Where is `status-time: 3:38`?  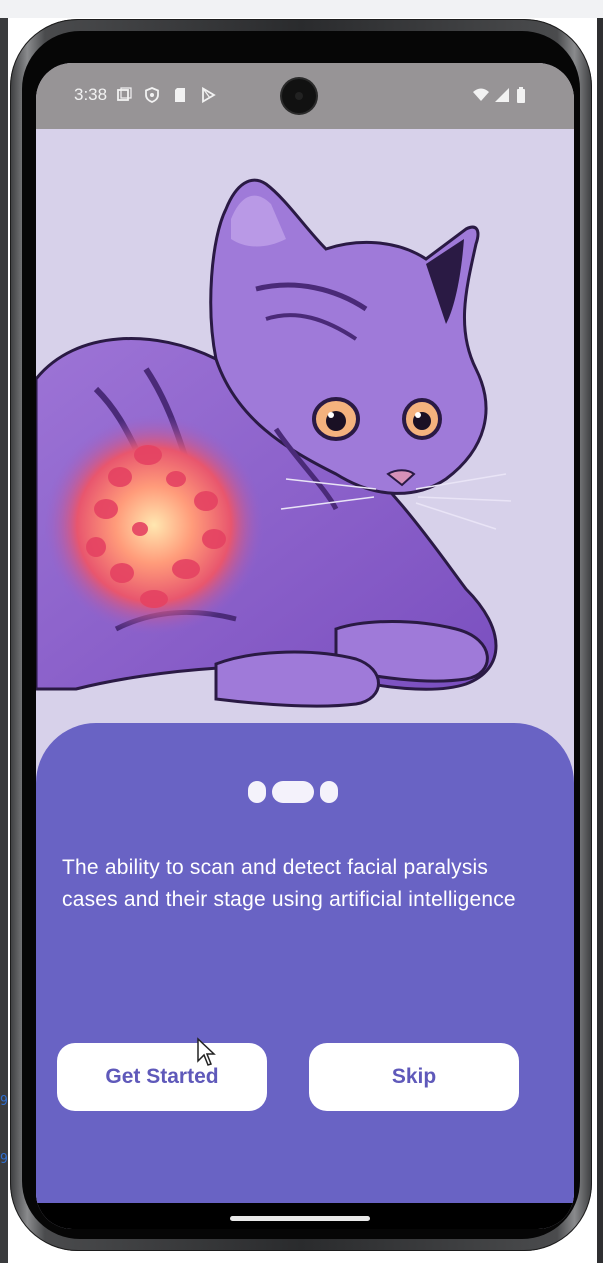
status-time: 3:38 is located at coordinates (91, 94).